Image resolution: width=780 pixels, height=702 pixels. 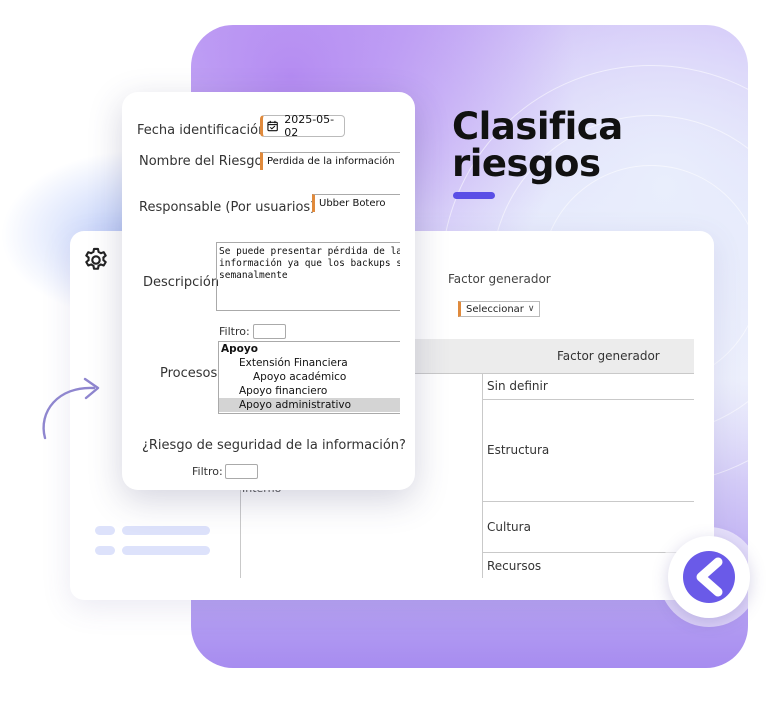 I want to click on gear-icon, so click(x=96, y=260).